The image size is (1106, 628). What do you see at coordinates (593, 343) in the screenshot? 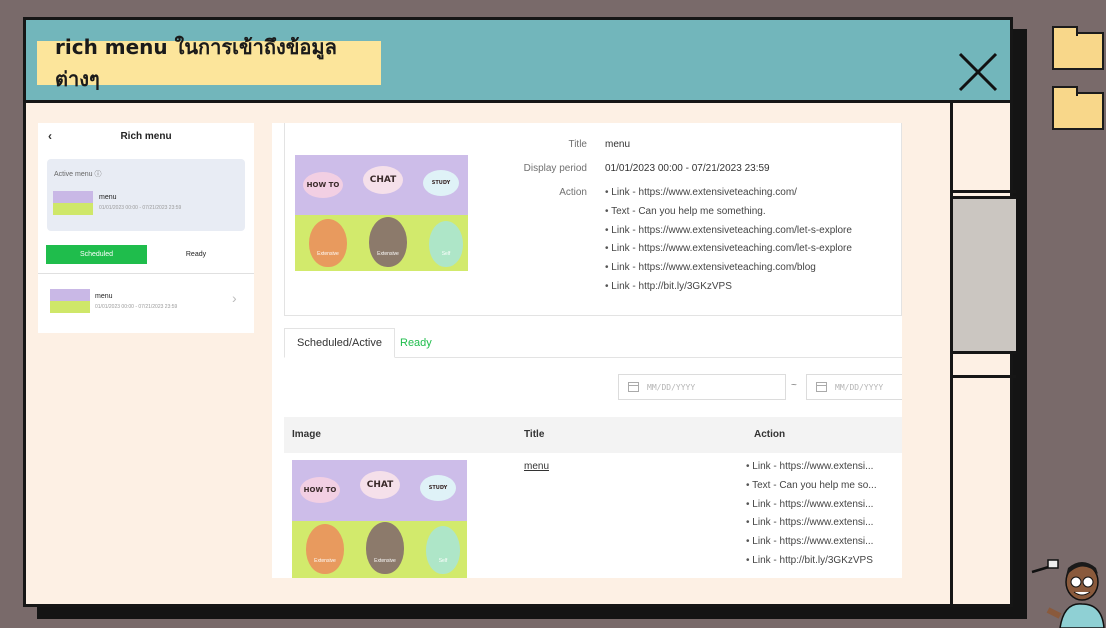
I see `tab-bar: Scheduled/Active Ready` at bounding box center [593, 343].